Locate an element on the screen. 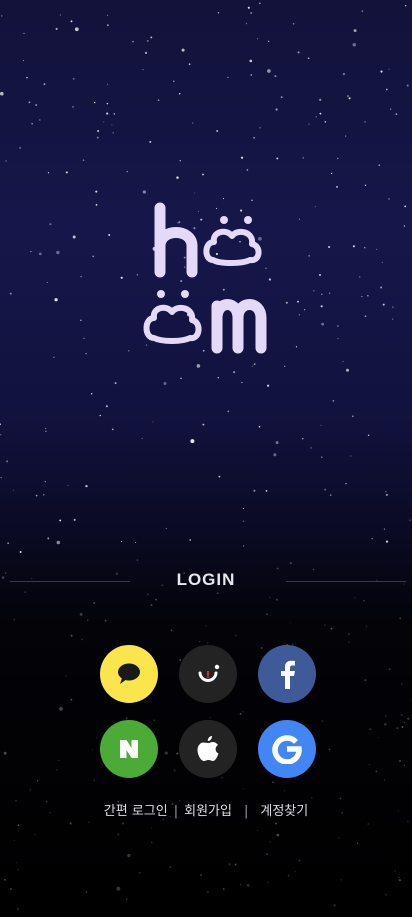 This screenshot has width=412, height=917. facebook-login-button is located at coordinates (287, 674).